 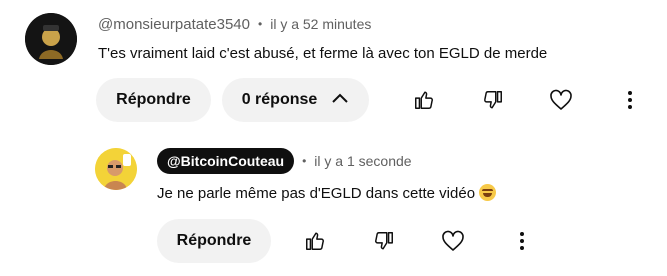 What do you see at coordinates (340, 100) in the screenshot?
I see `chevron-up-icon` at bounding box center [340, 100].